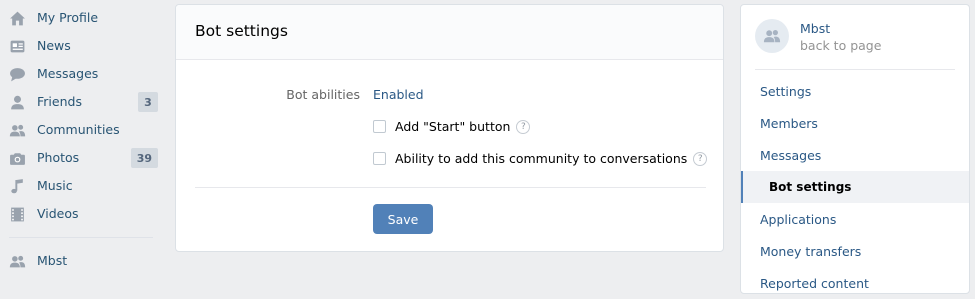  What do you see at coordinates (17, 214) in the screenshot?
I see `film-icon` at bounding box center [17, 214].